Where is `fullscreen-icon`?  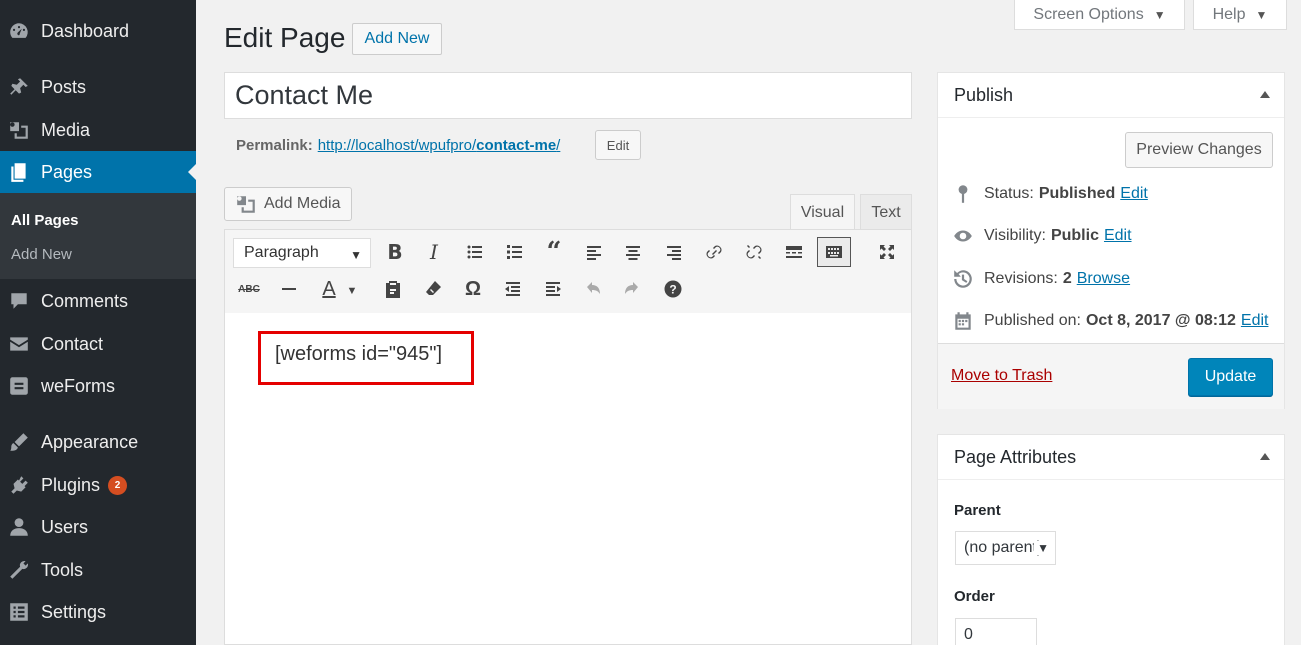 fullscreen-icon is located at coordinates (887, 252).